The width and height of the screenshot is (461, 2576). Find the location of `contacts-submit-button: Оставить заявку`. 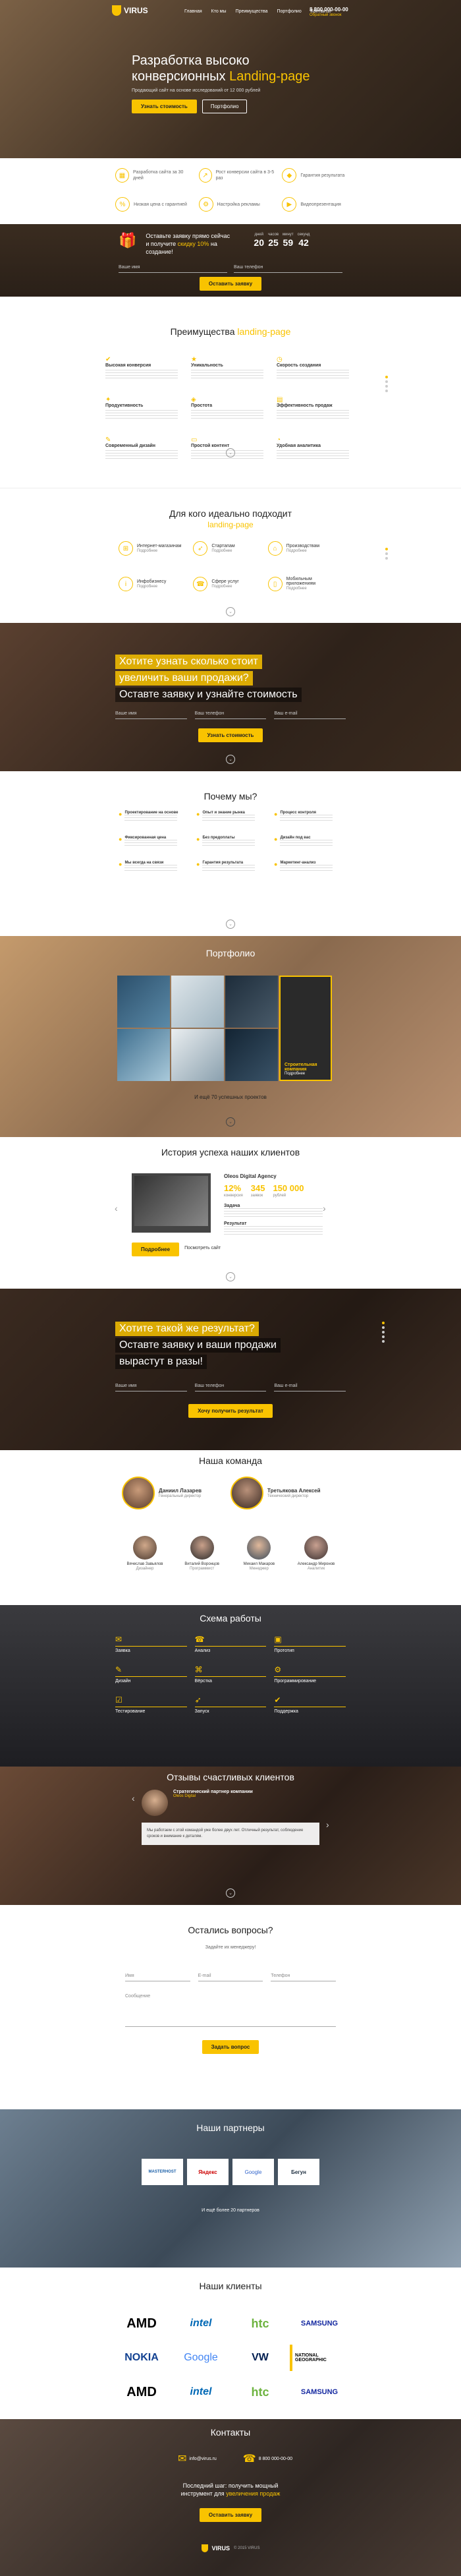

contacts-submit-button: Оставить заявку is located at coordinates (230, 2515).